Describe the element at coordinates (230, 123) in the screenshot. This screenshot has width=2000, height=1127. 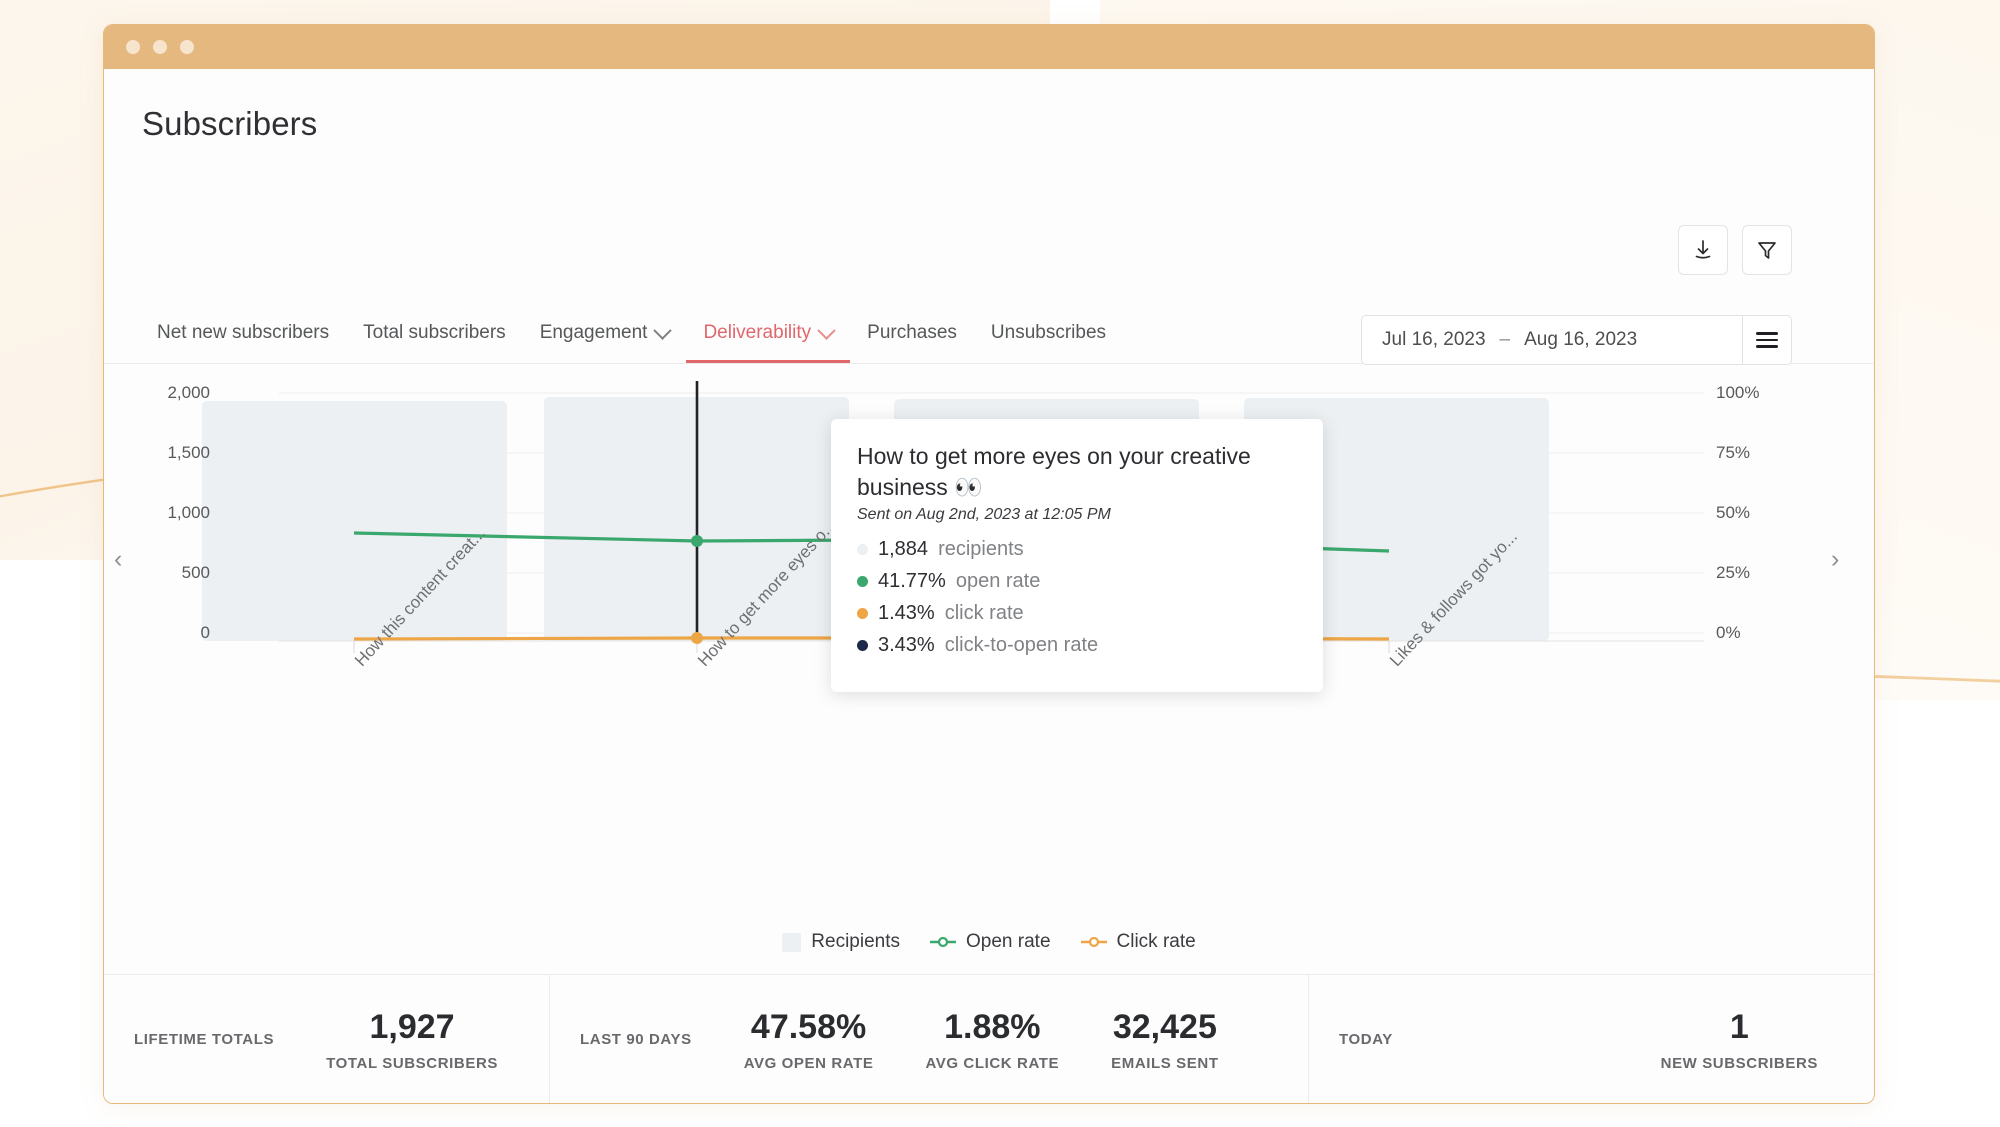
I see `page-title: Subscribers` at that location.